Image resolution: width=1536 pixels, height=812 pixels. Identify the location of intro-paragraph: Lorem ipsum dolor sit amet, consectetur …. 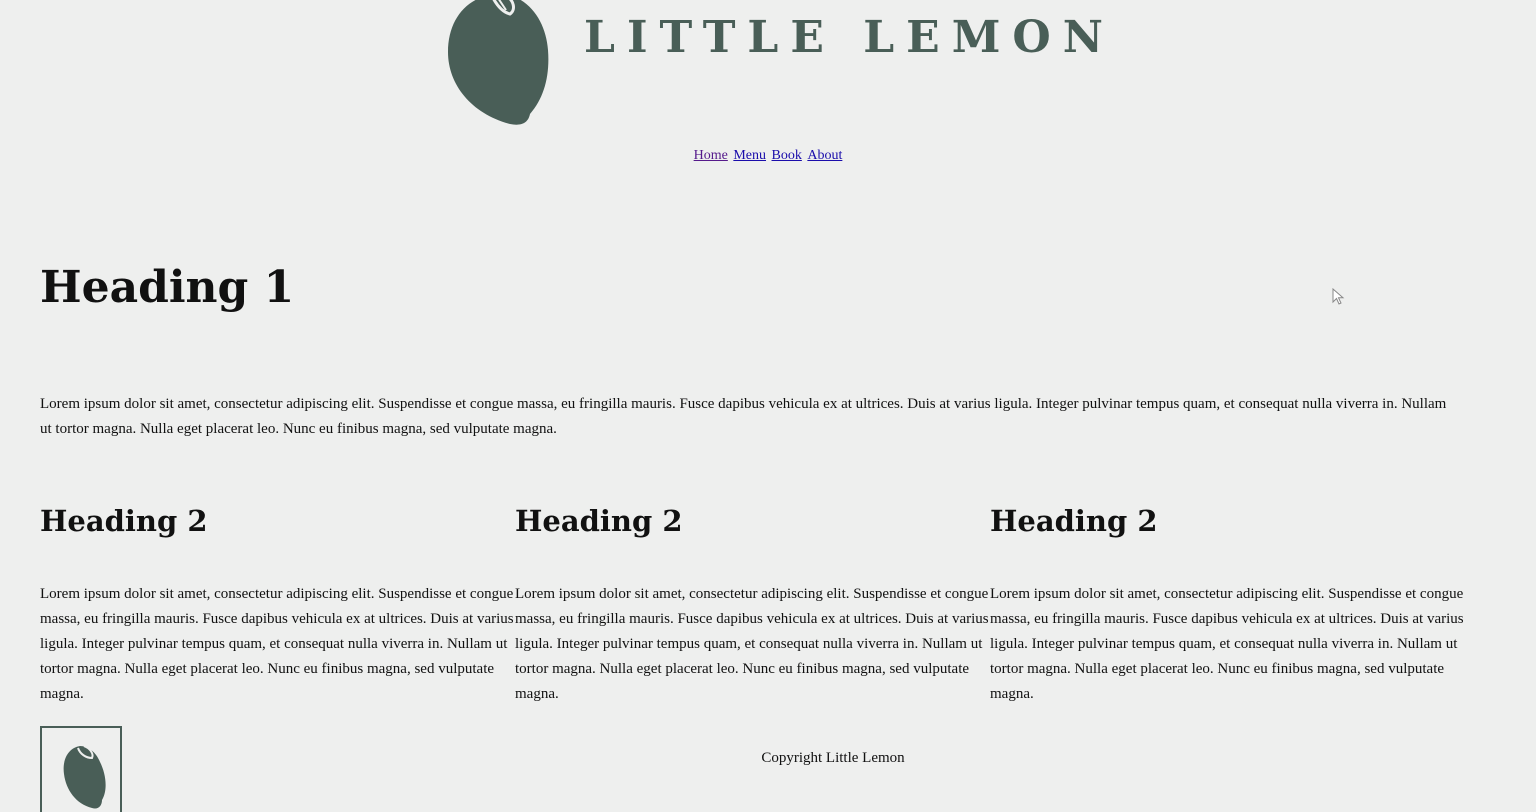
(743, 416).